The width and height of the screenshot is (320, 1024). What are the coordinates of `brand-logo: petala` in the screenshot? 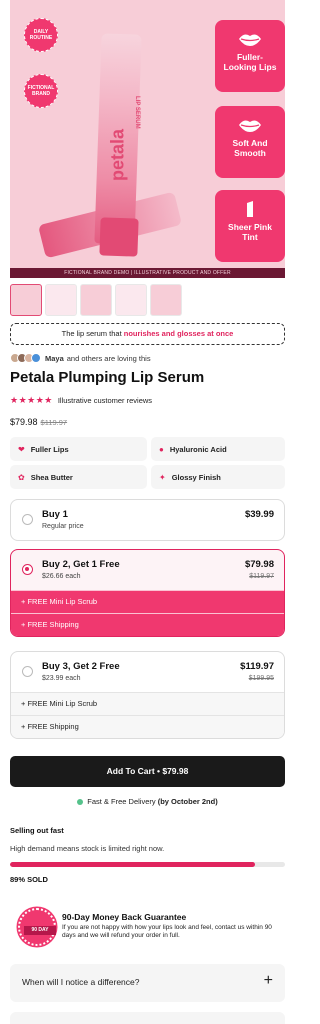 It's located at (117, 155).